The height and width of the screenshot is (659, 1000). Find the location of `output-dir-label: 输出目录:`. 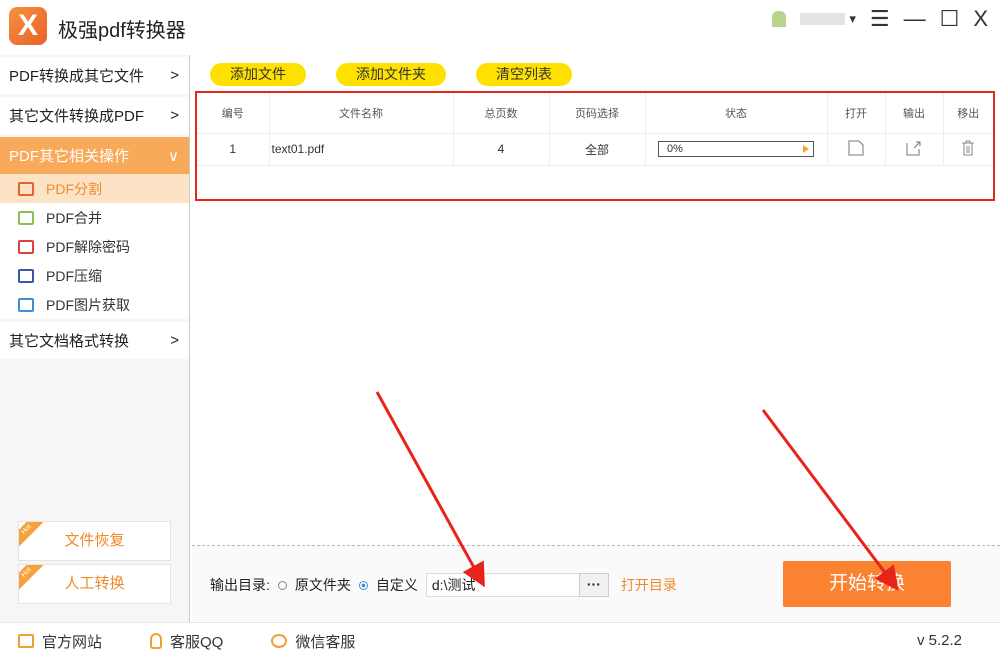

output-dir-label: 输出目录: is located at coordinates (240, 585).